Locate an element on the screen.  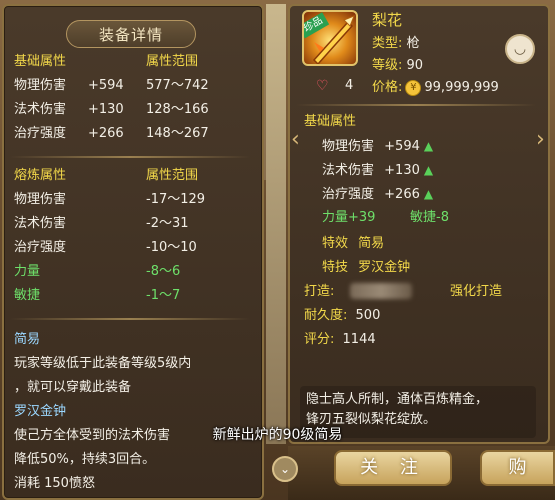
eye-icon: ◡ is located at coordinates (520, 49).